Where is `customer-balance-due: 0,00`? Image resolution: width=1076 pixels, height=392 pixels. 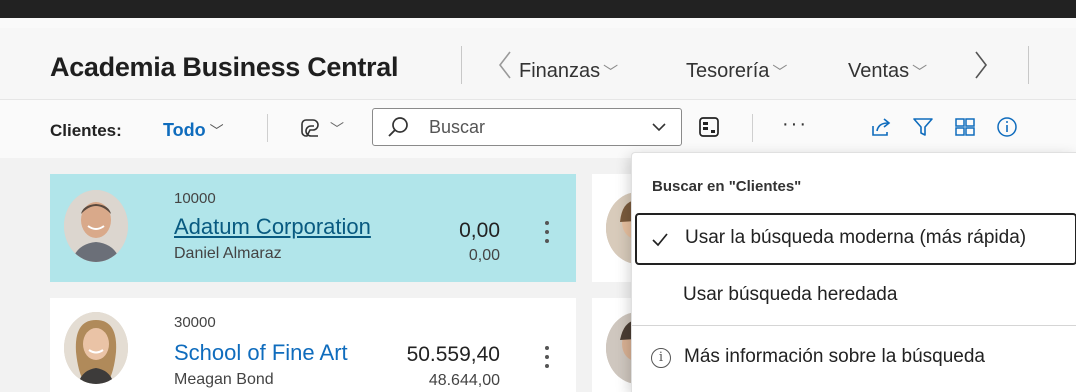 customer-balance-due: 0,00 is located at coordinates (484, 256).